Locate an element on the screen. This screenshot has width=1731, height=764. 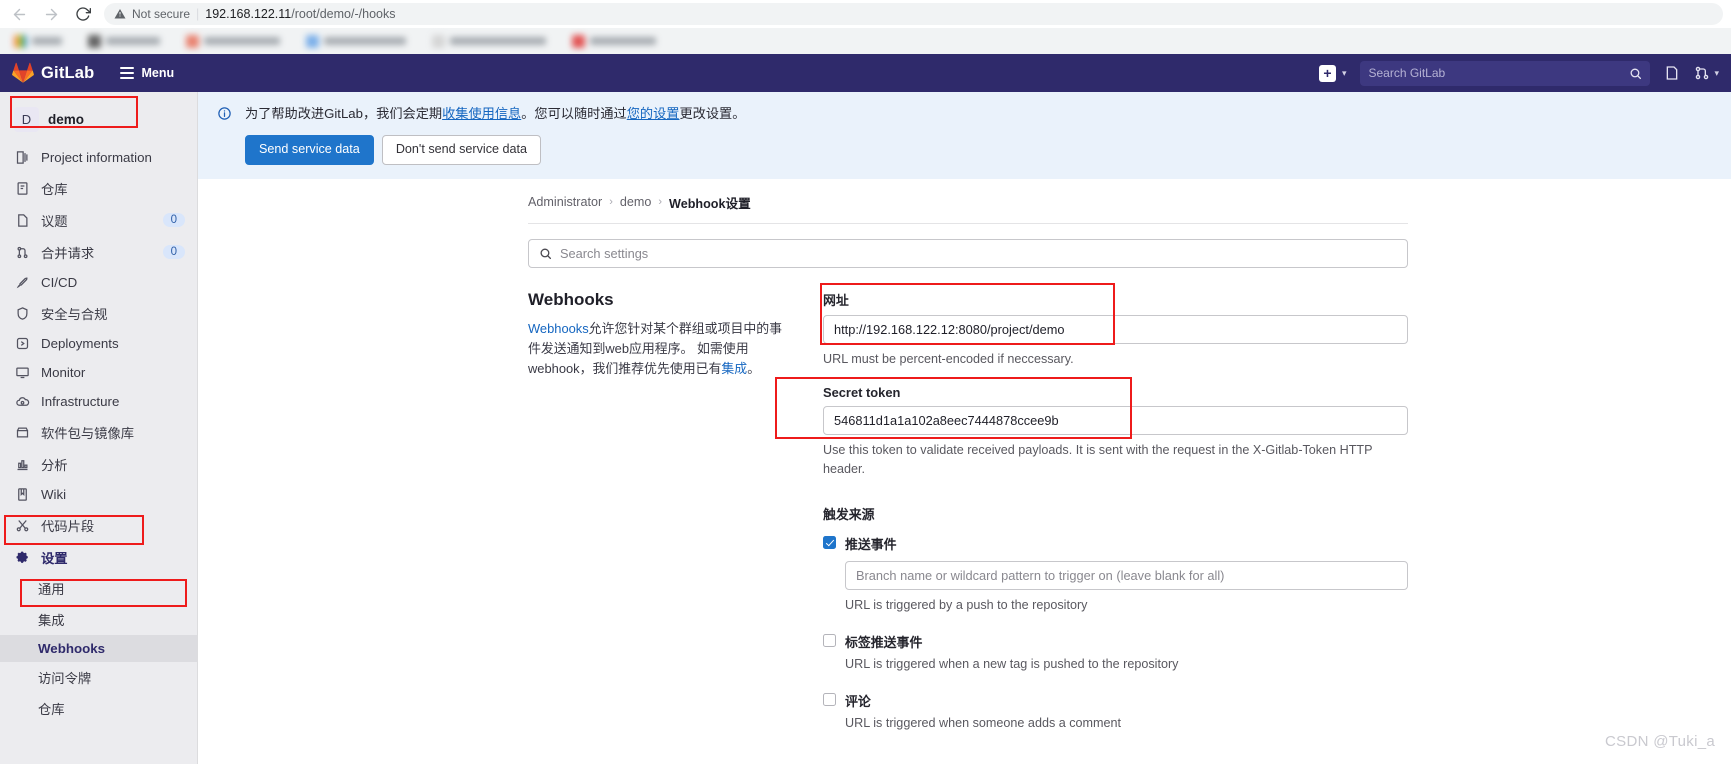
sidebar-item-integrations: 集成 is located at coordinates (98, 619).